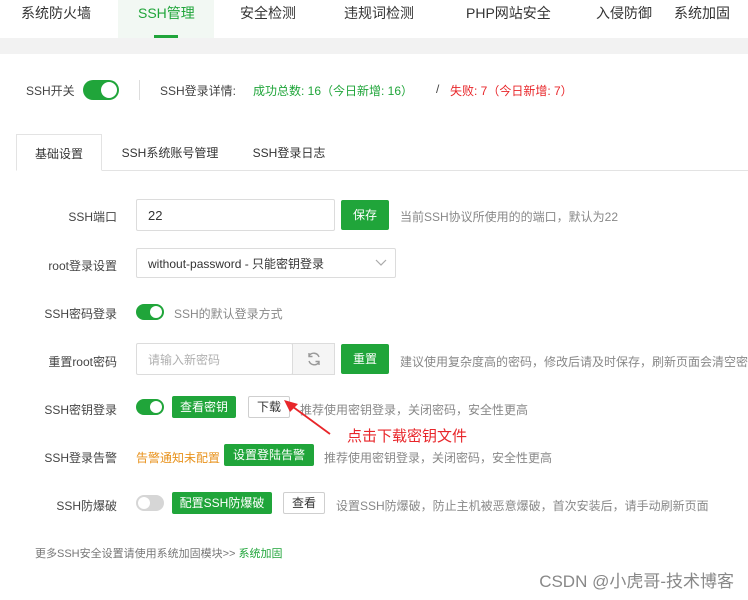  I want to click on anti-brute-hint: 设置SSH防爆破，防止主机被恶意爆破，首次安装后，请手动刷新页面, so click(522, 506).